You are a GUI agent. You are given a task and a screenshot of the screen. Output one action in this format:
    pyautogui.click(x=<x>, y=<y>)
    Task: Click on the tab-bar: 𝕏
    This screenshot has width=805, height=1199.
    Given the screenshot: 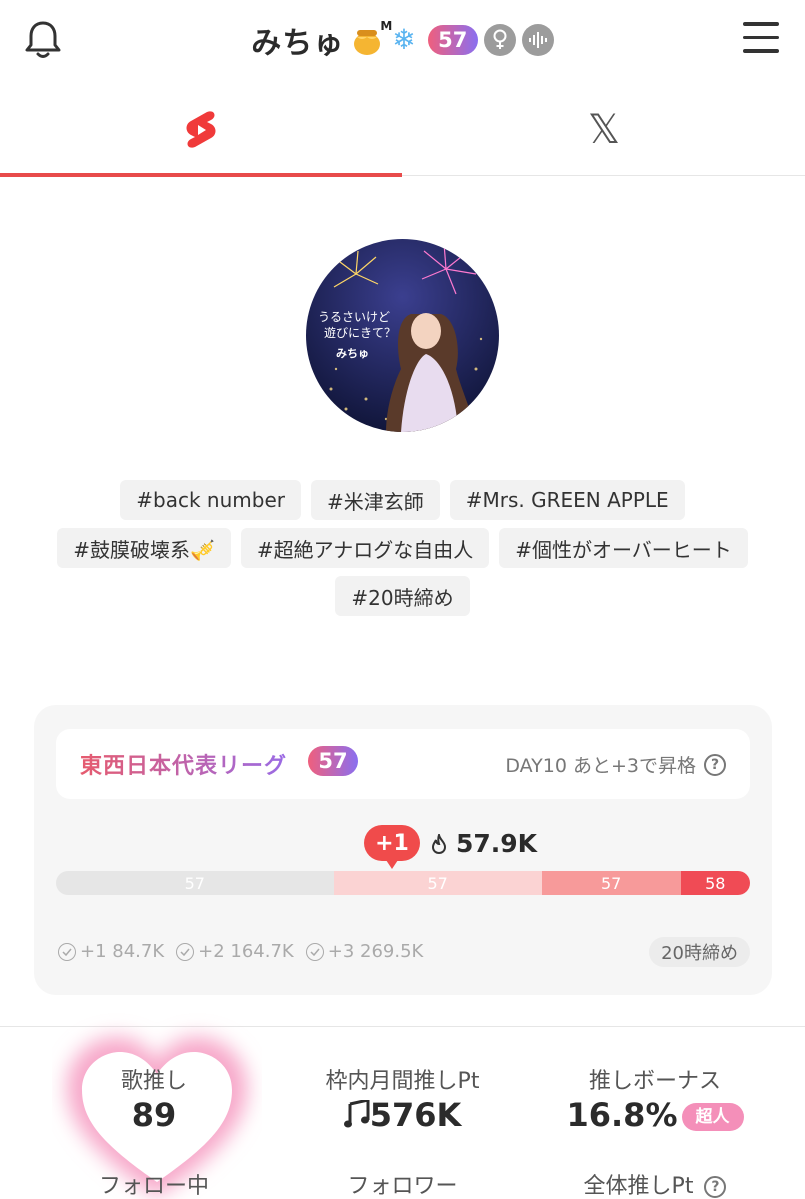 What is the action you would take?
    pyautogui.click(x=402, y=130)
    